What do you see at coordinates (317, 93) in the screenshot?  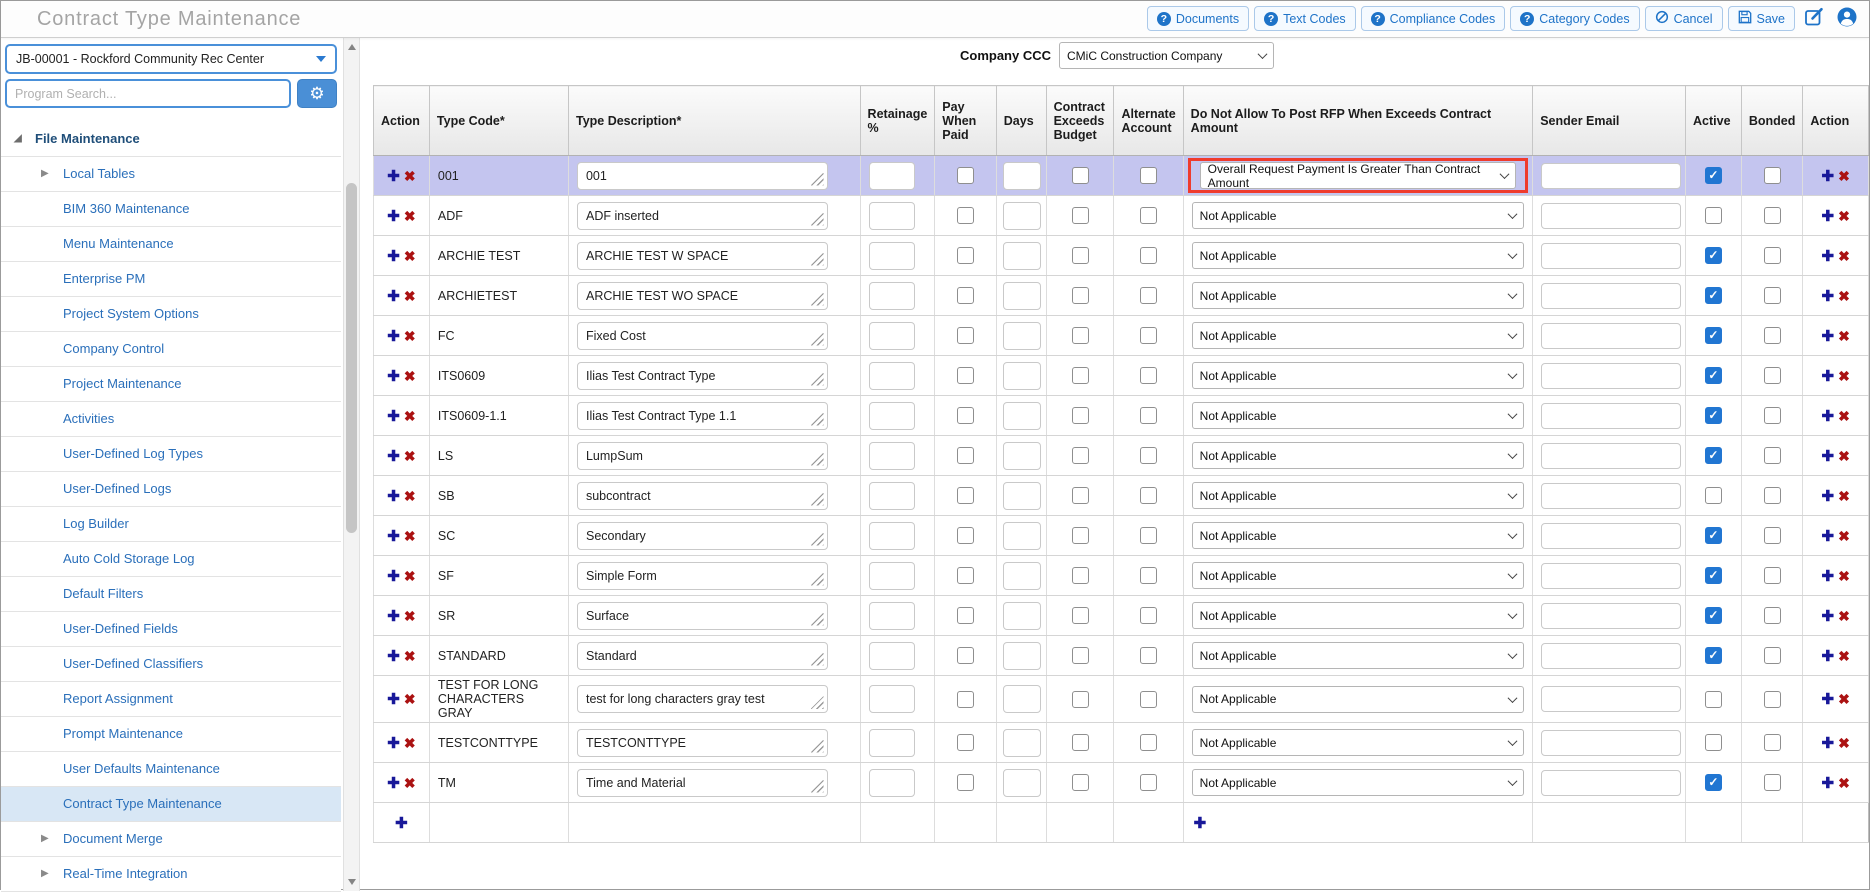 I see `settings-button: ⚙` at bounding box center [317, 93].